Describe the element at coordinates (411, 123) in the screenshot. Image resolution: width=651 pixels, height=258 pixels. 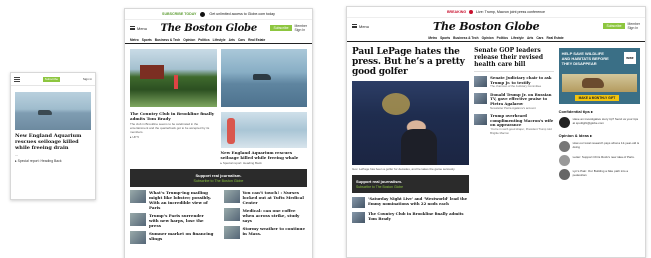
I see `lead-photo` at that location.